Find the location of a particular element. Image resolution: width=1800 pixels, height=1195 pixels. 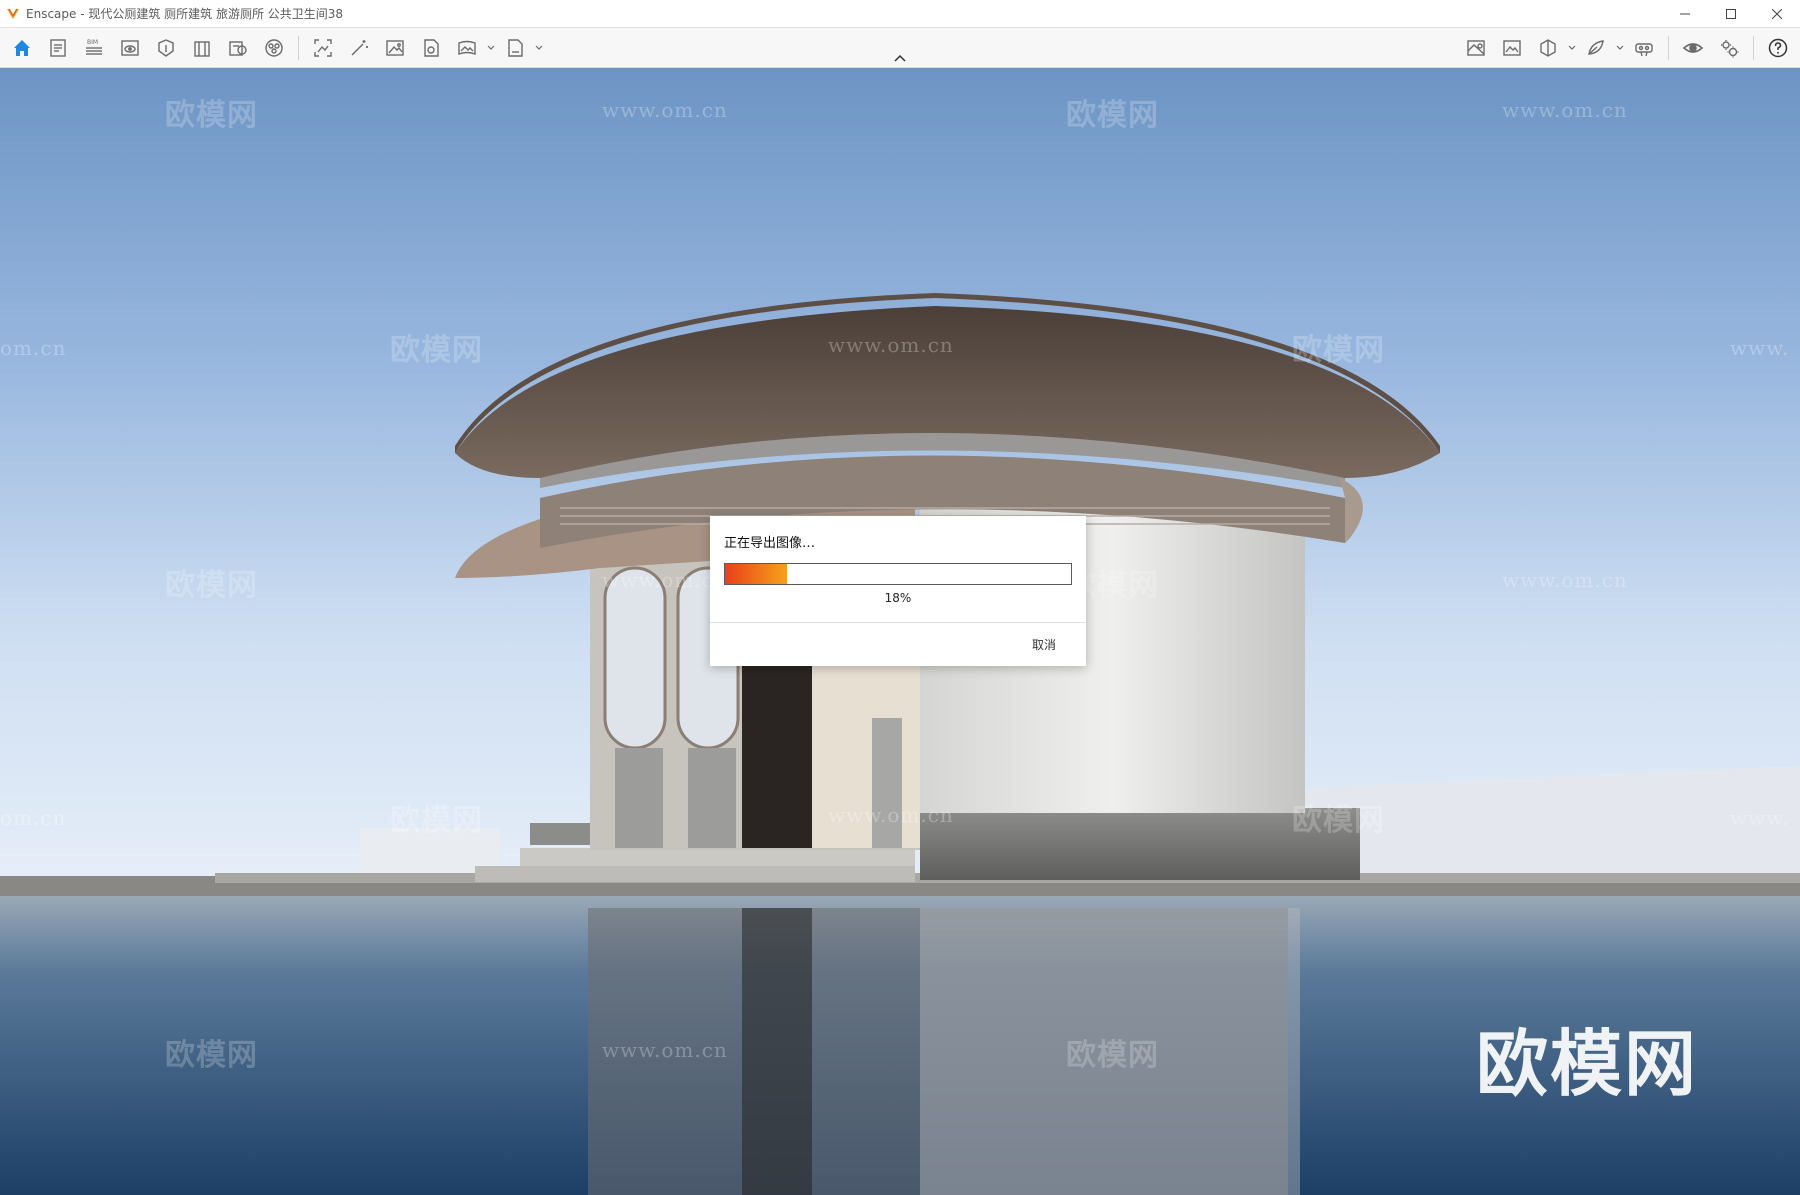

main-toolbar: BIM is located at coordinates (900, 48).